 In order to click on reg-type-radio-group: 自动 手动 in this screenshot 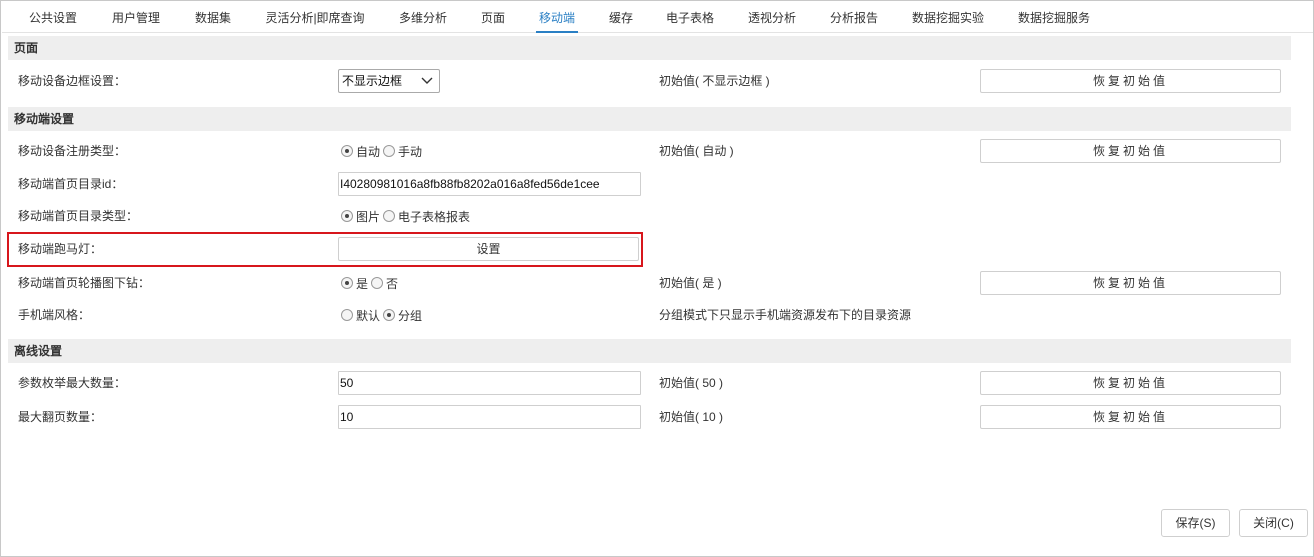, I will do `click(383, 151)`.